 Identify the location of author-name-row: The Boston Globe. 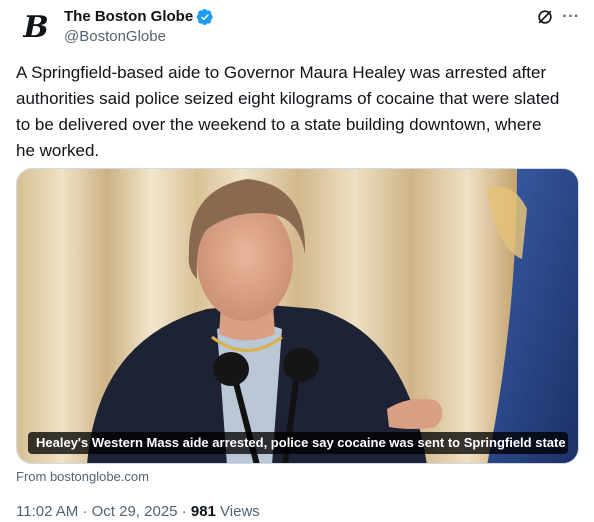
(139, 17).